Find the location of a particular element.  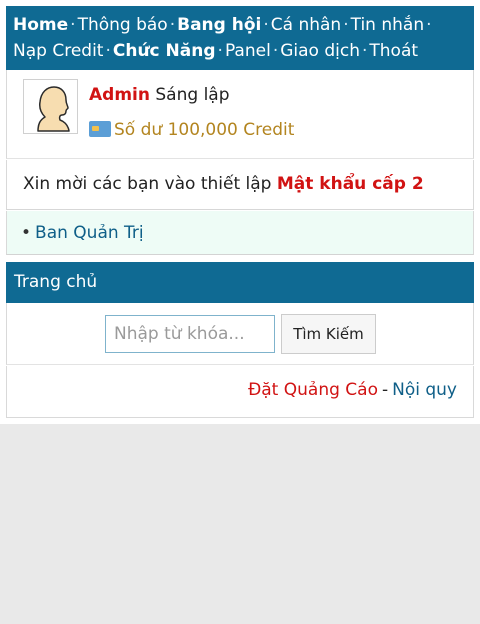

level2-password-link: Mật khẩu cấp 2 is located at coordinates (350, 184).